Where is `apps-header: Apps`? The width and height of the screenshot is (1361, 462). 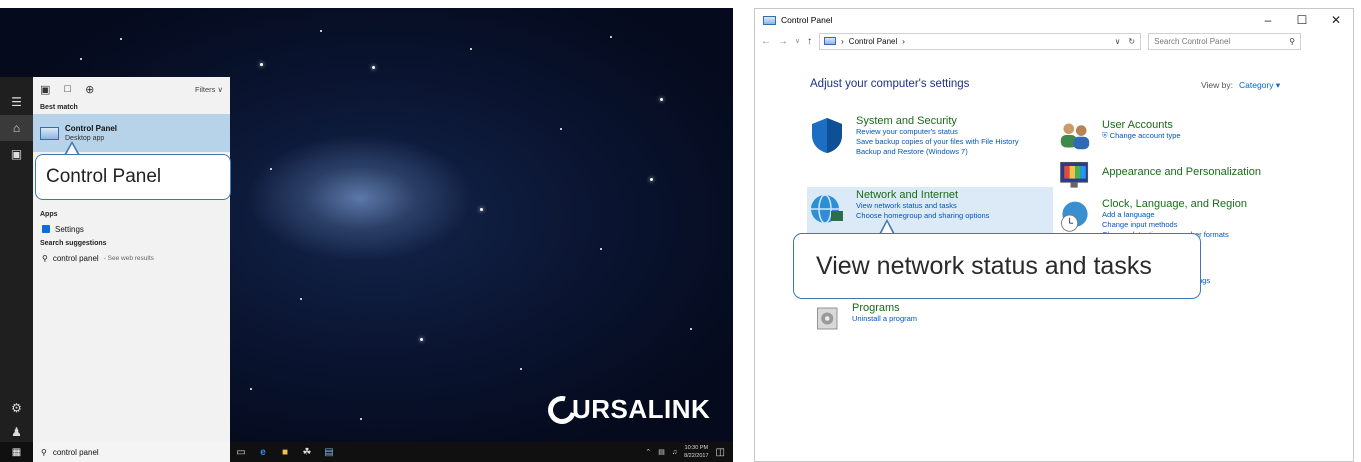 apps-header: Apps is located at coordinates (49, 214).